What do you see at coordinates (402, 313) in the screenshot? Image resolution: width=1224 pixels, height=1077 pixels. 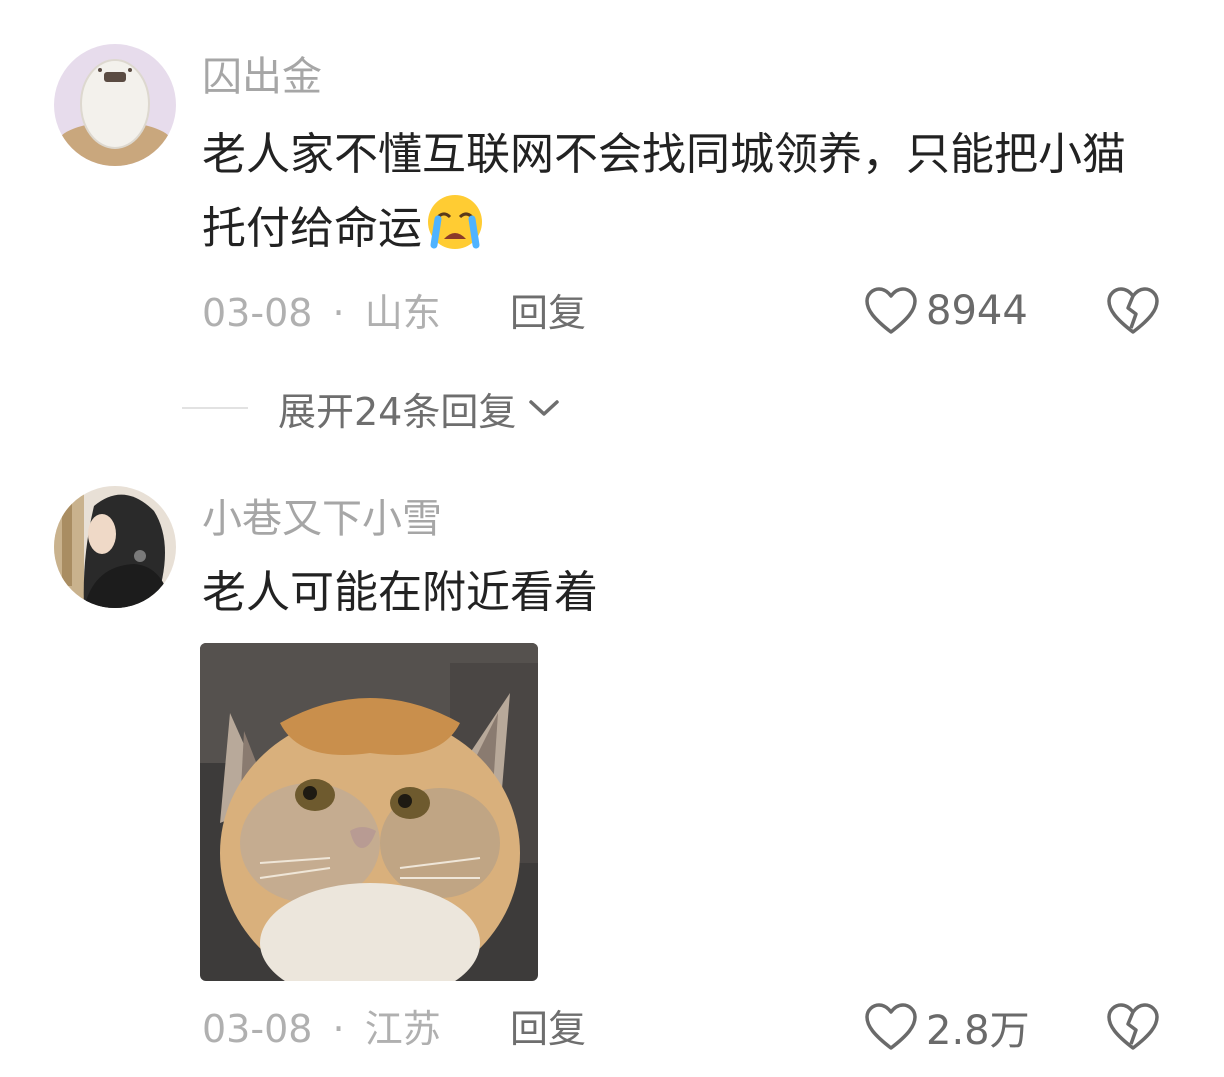 I see `comment-location: 山东` at bounding box center [402, 313].